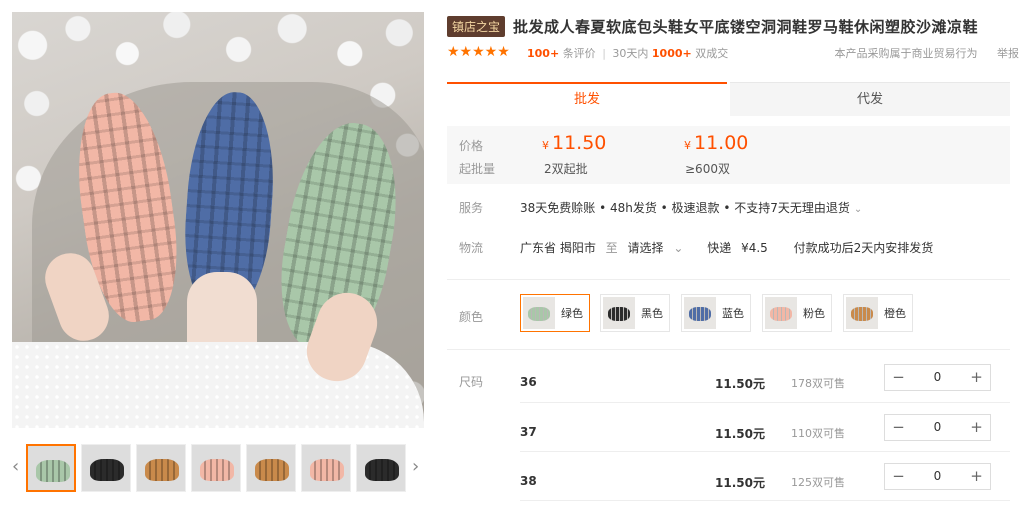 Image resolution: width=1024 pixels, height=508 pixels. I want to click on meta-right: 本产品采购属于商业贸易行为 举报, so click(927, 53).